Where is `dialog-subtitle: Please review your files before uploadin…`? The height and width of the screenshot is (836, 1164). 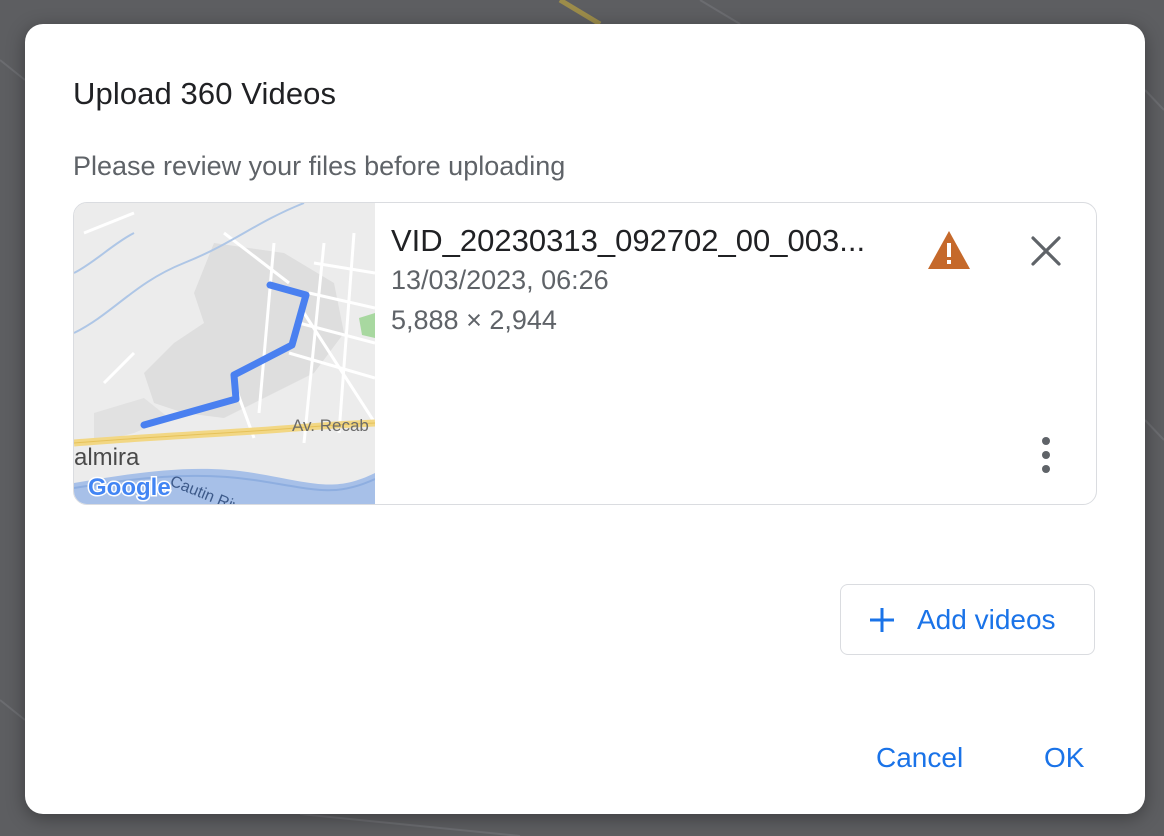
dialog-subtitle: Please review your files before uploadin… is located at coordinates (319, 166).